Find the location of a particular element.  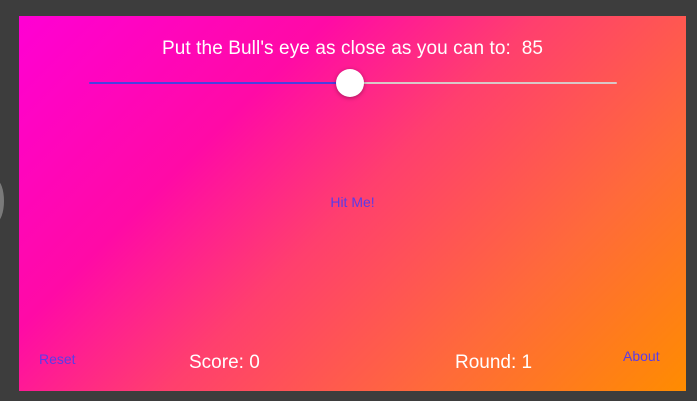

hit-me-button: Hit Me! is located at coordinates (352, 202).